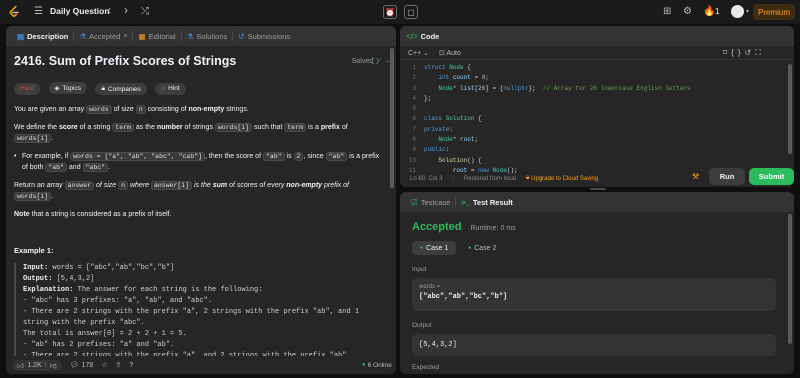 This screenshot has height=378, width=800. Describe the element at coordinates (790, 109) in the screenshot. I see `code-scrollbar` at that location.